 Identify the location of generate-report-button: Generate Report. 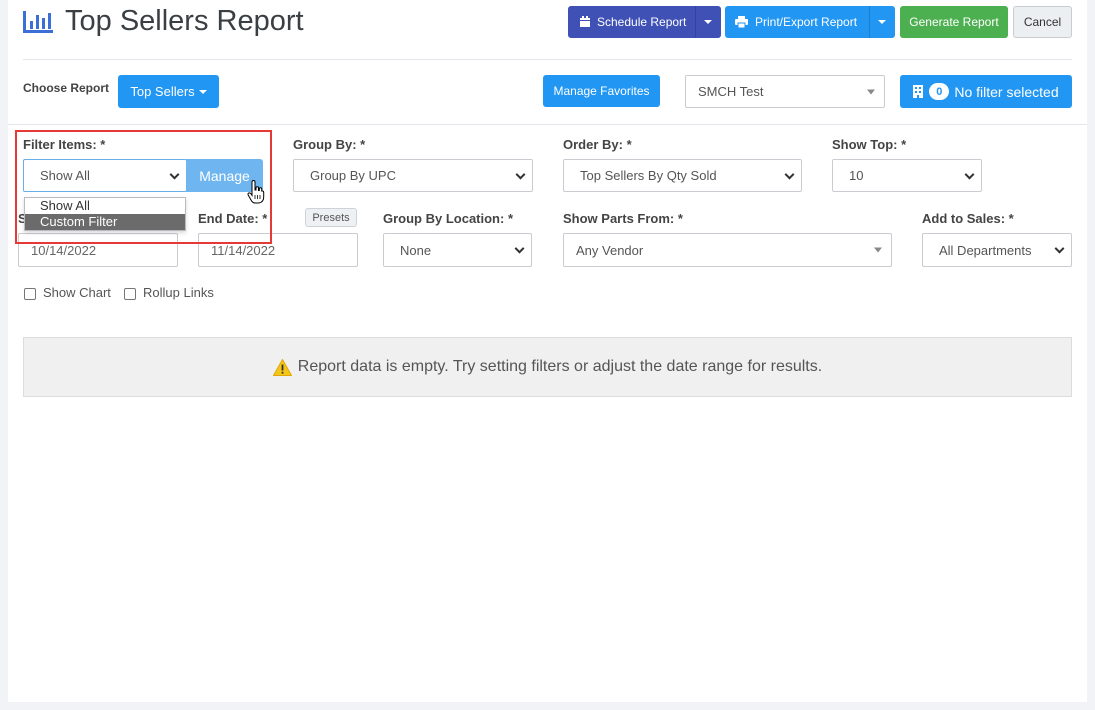
(954, 22).